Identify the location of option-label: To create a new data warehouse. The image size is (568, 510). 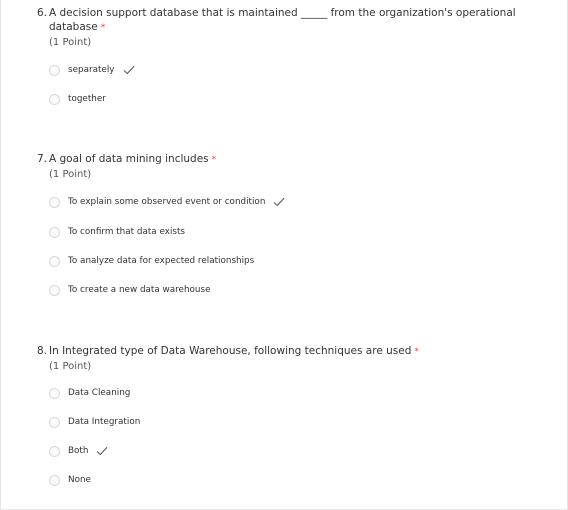
(139, 290).